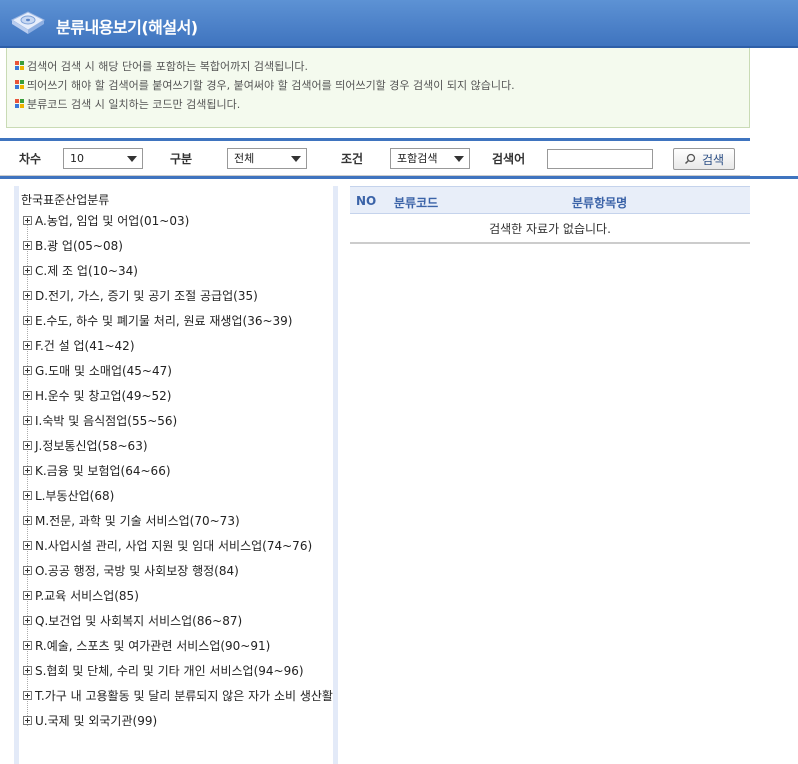  Describe the element at coordinates (138, 620) in the screenshot. I see `tree-item-label: Q.보건업 및 사회복지 서비스업(86~87)` at that location.